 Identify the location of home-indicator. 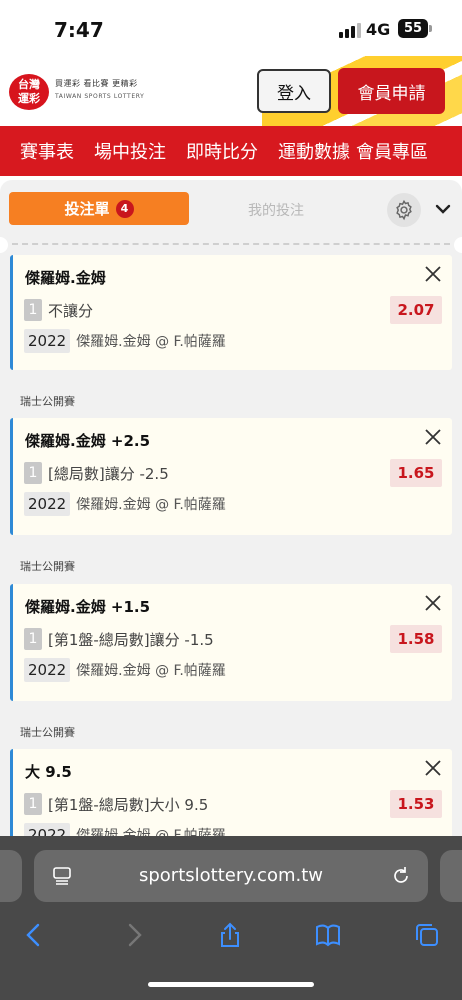
(231, 984).